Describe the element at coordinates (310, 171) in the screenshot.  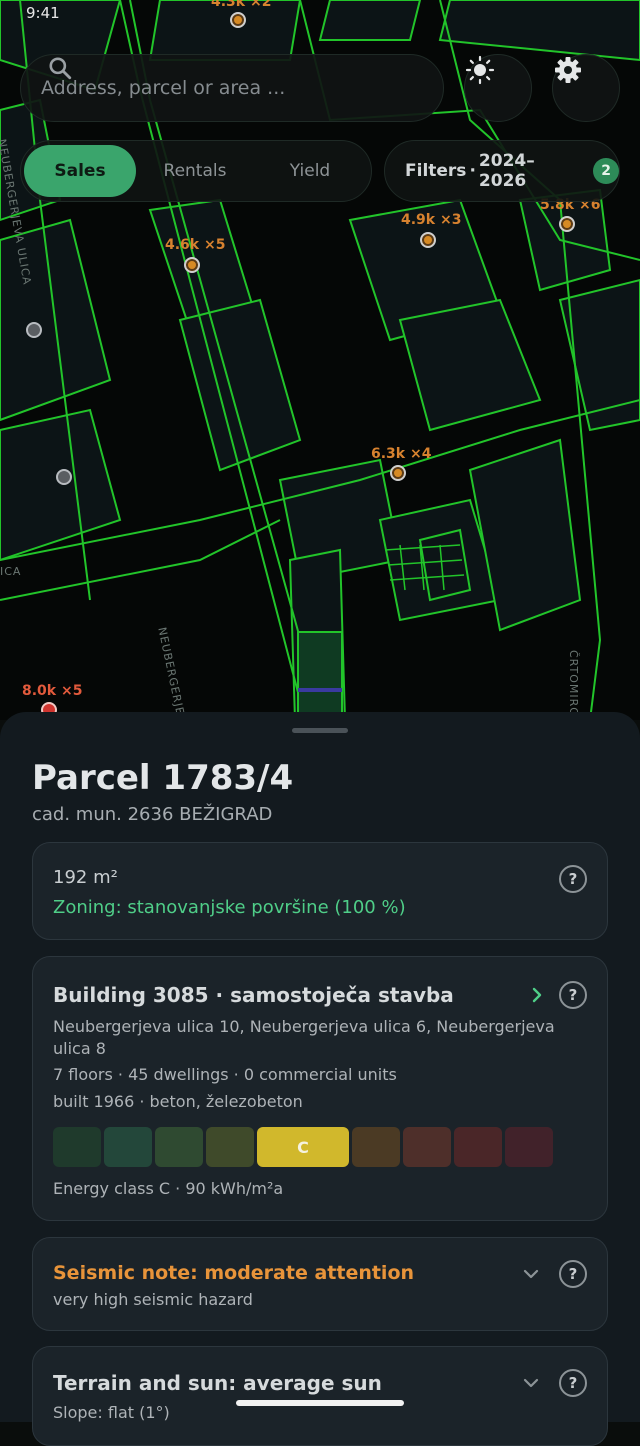
I see `tab-yield: Yield` at that location.